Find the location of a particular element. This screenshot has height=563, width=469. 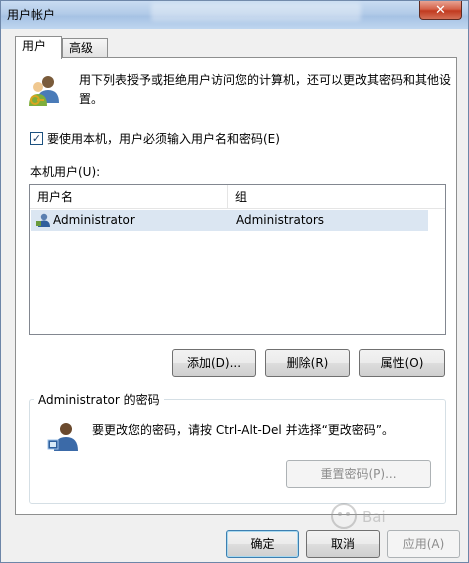

tab-users: 用户 is located at coordinates (38, 47).